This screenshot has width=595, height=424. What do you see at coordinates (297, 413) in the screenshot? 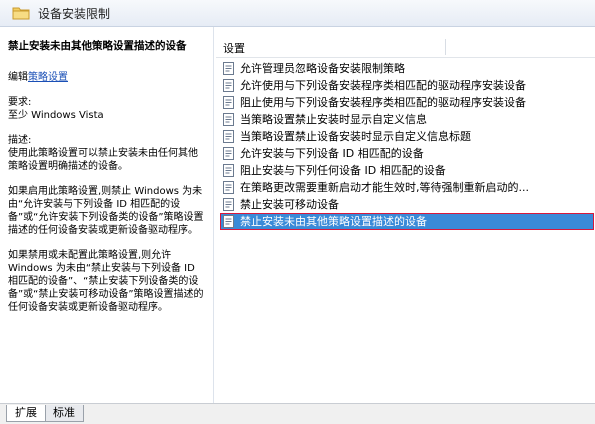
I see `view-tabs-bar: 扩展 标准` at bounding box center [297, 413].